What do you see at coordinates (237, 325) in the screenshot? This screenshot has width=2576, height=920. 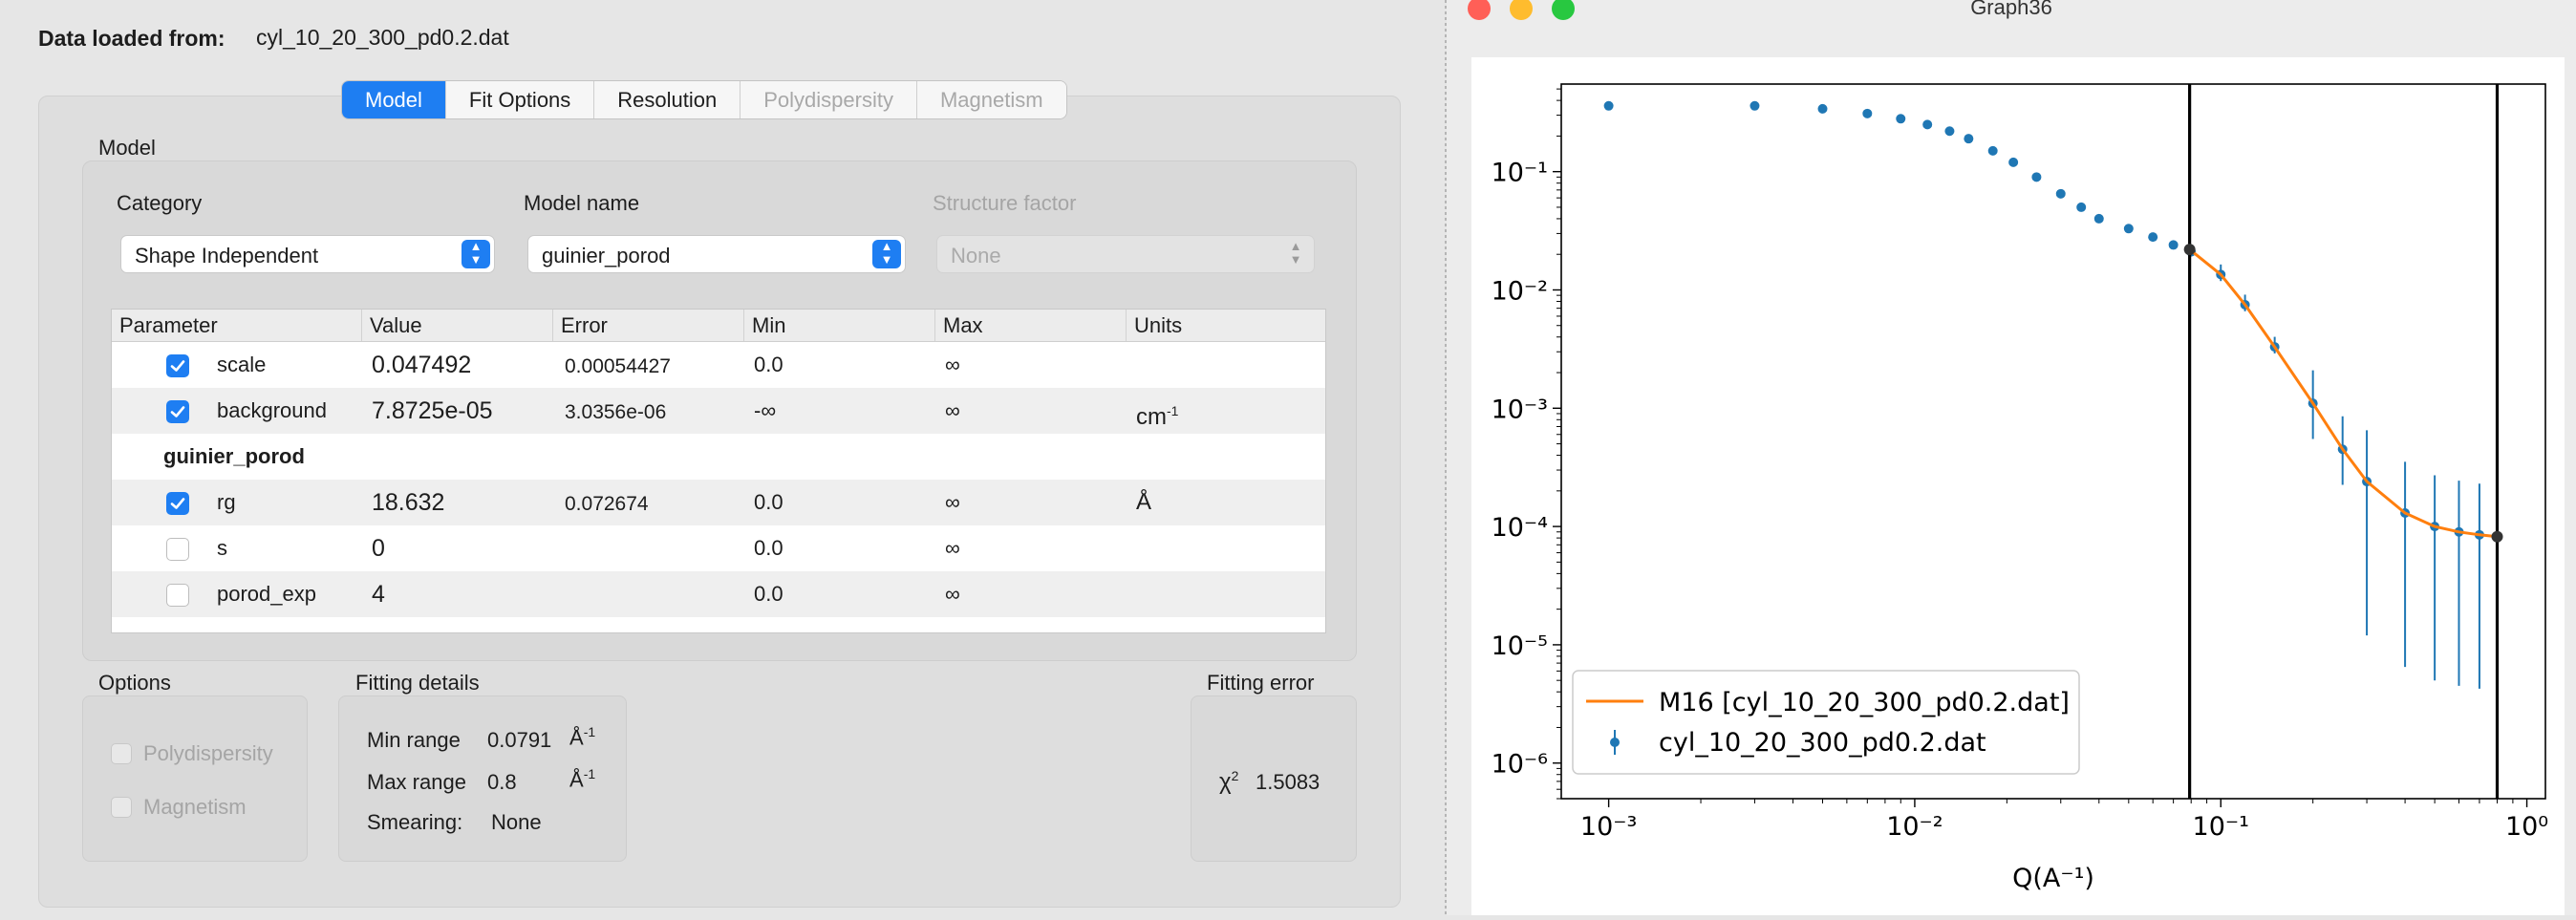 I see `column-header-parameter: Parameter` at bounding box center [237, 325].